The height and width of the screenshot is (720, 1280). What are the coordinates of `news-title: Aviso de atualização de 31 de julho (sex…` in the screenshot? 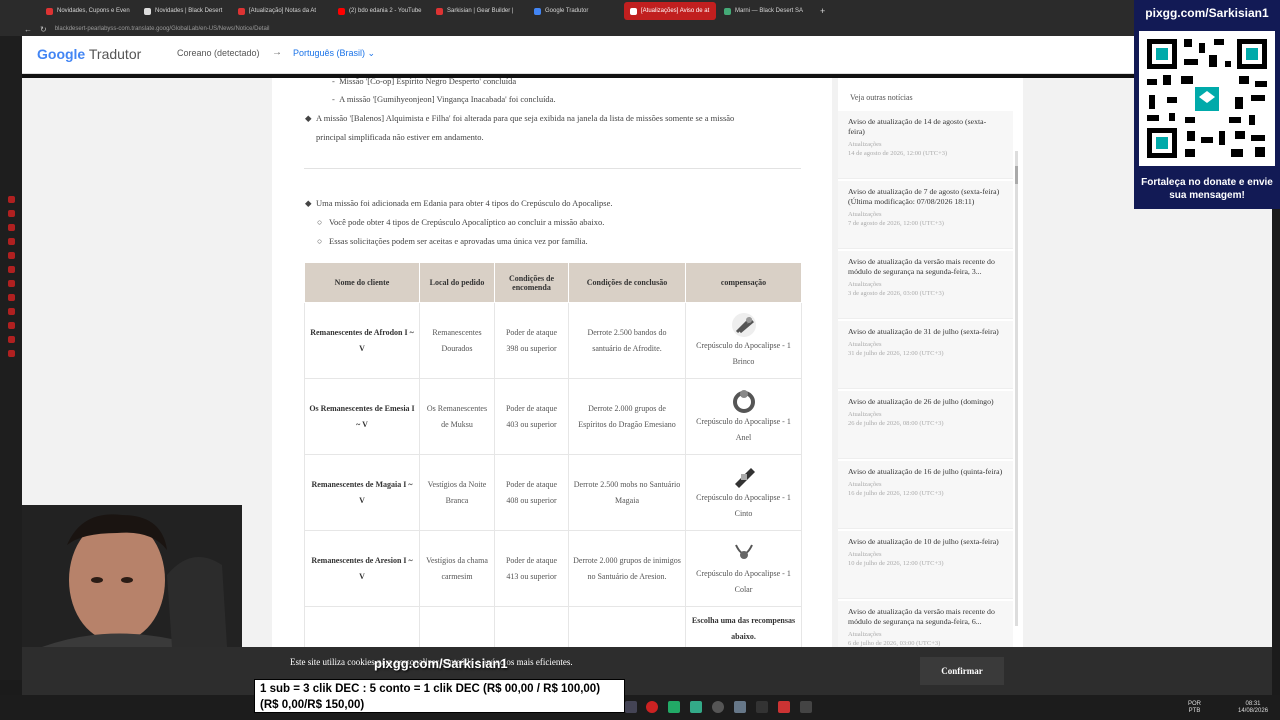 It's located at (923, 331).